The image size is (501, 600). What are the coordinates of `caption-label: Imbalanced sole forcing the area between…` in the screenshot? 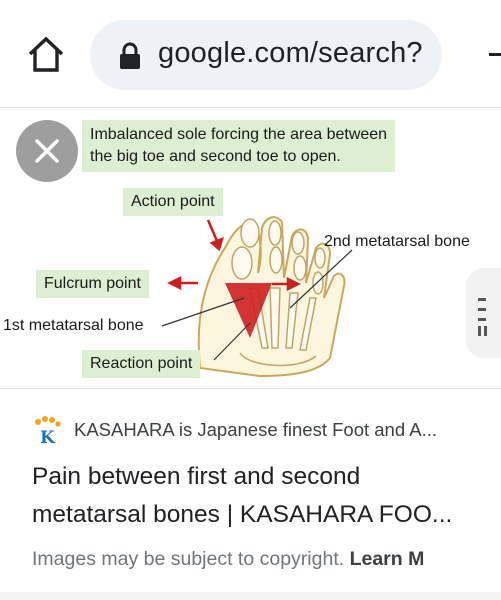 It's located at (239, 146).